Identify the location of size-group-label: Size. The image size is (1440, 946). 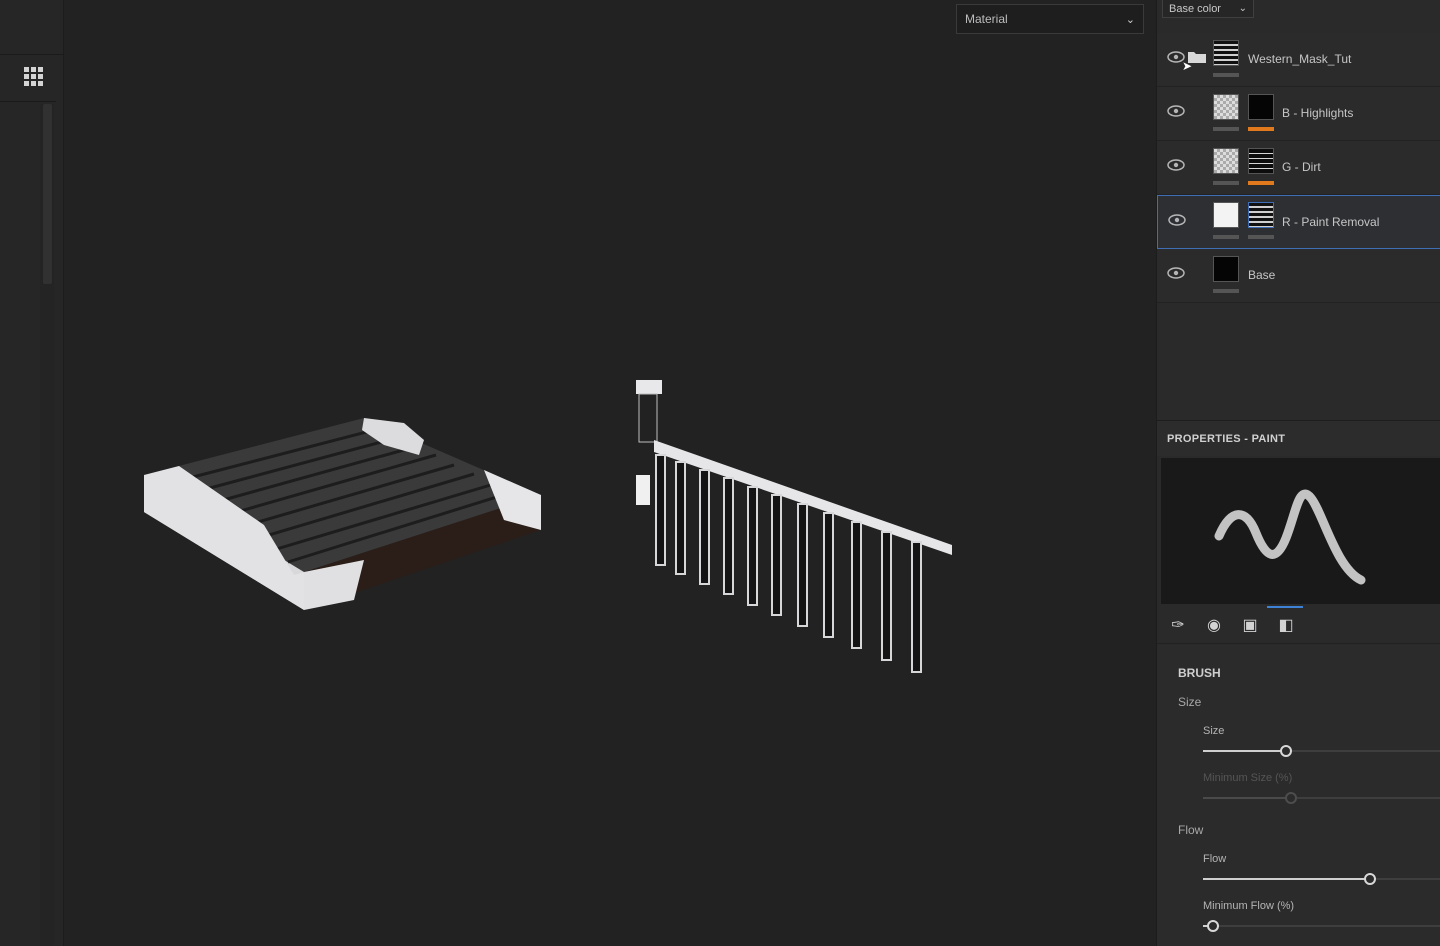
(1190, 702).